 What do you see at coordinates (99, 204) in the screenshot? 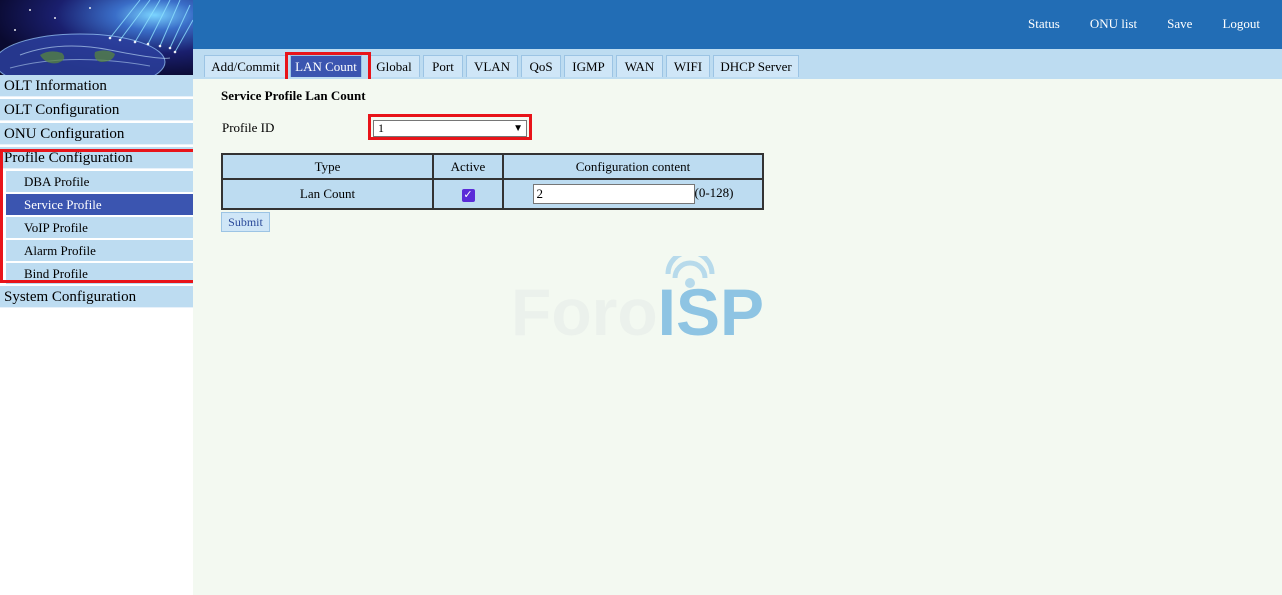
I see `sidebar-subitem-service-profile: Service Profile` at bounding box center [99, 204].